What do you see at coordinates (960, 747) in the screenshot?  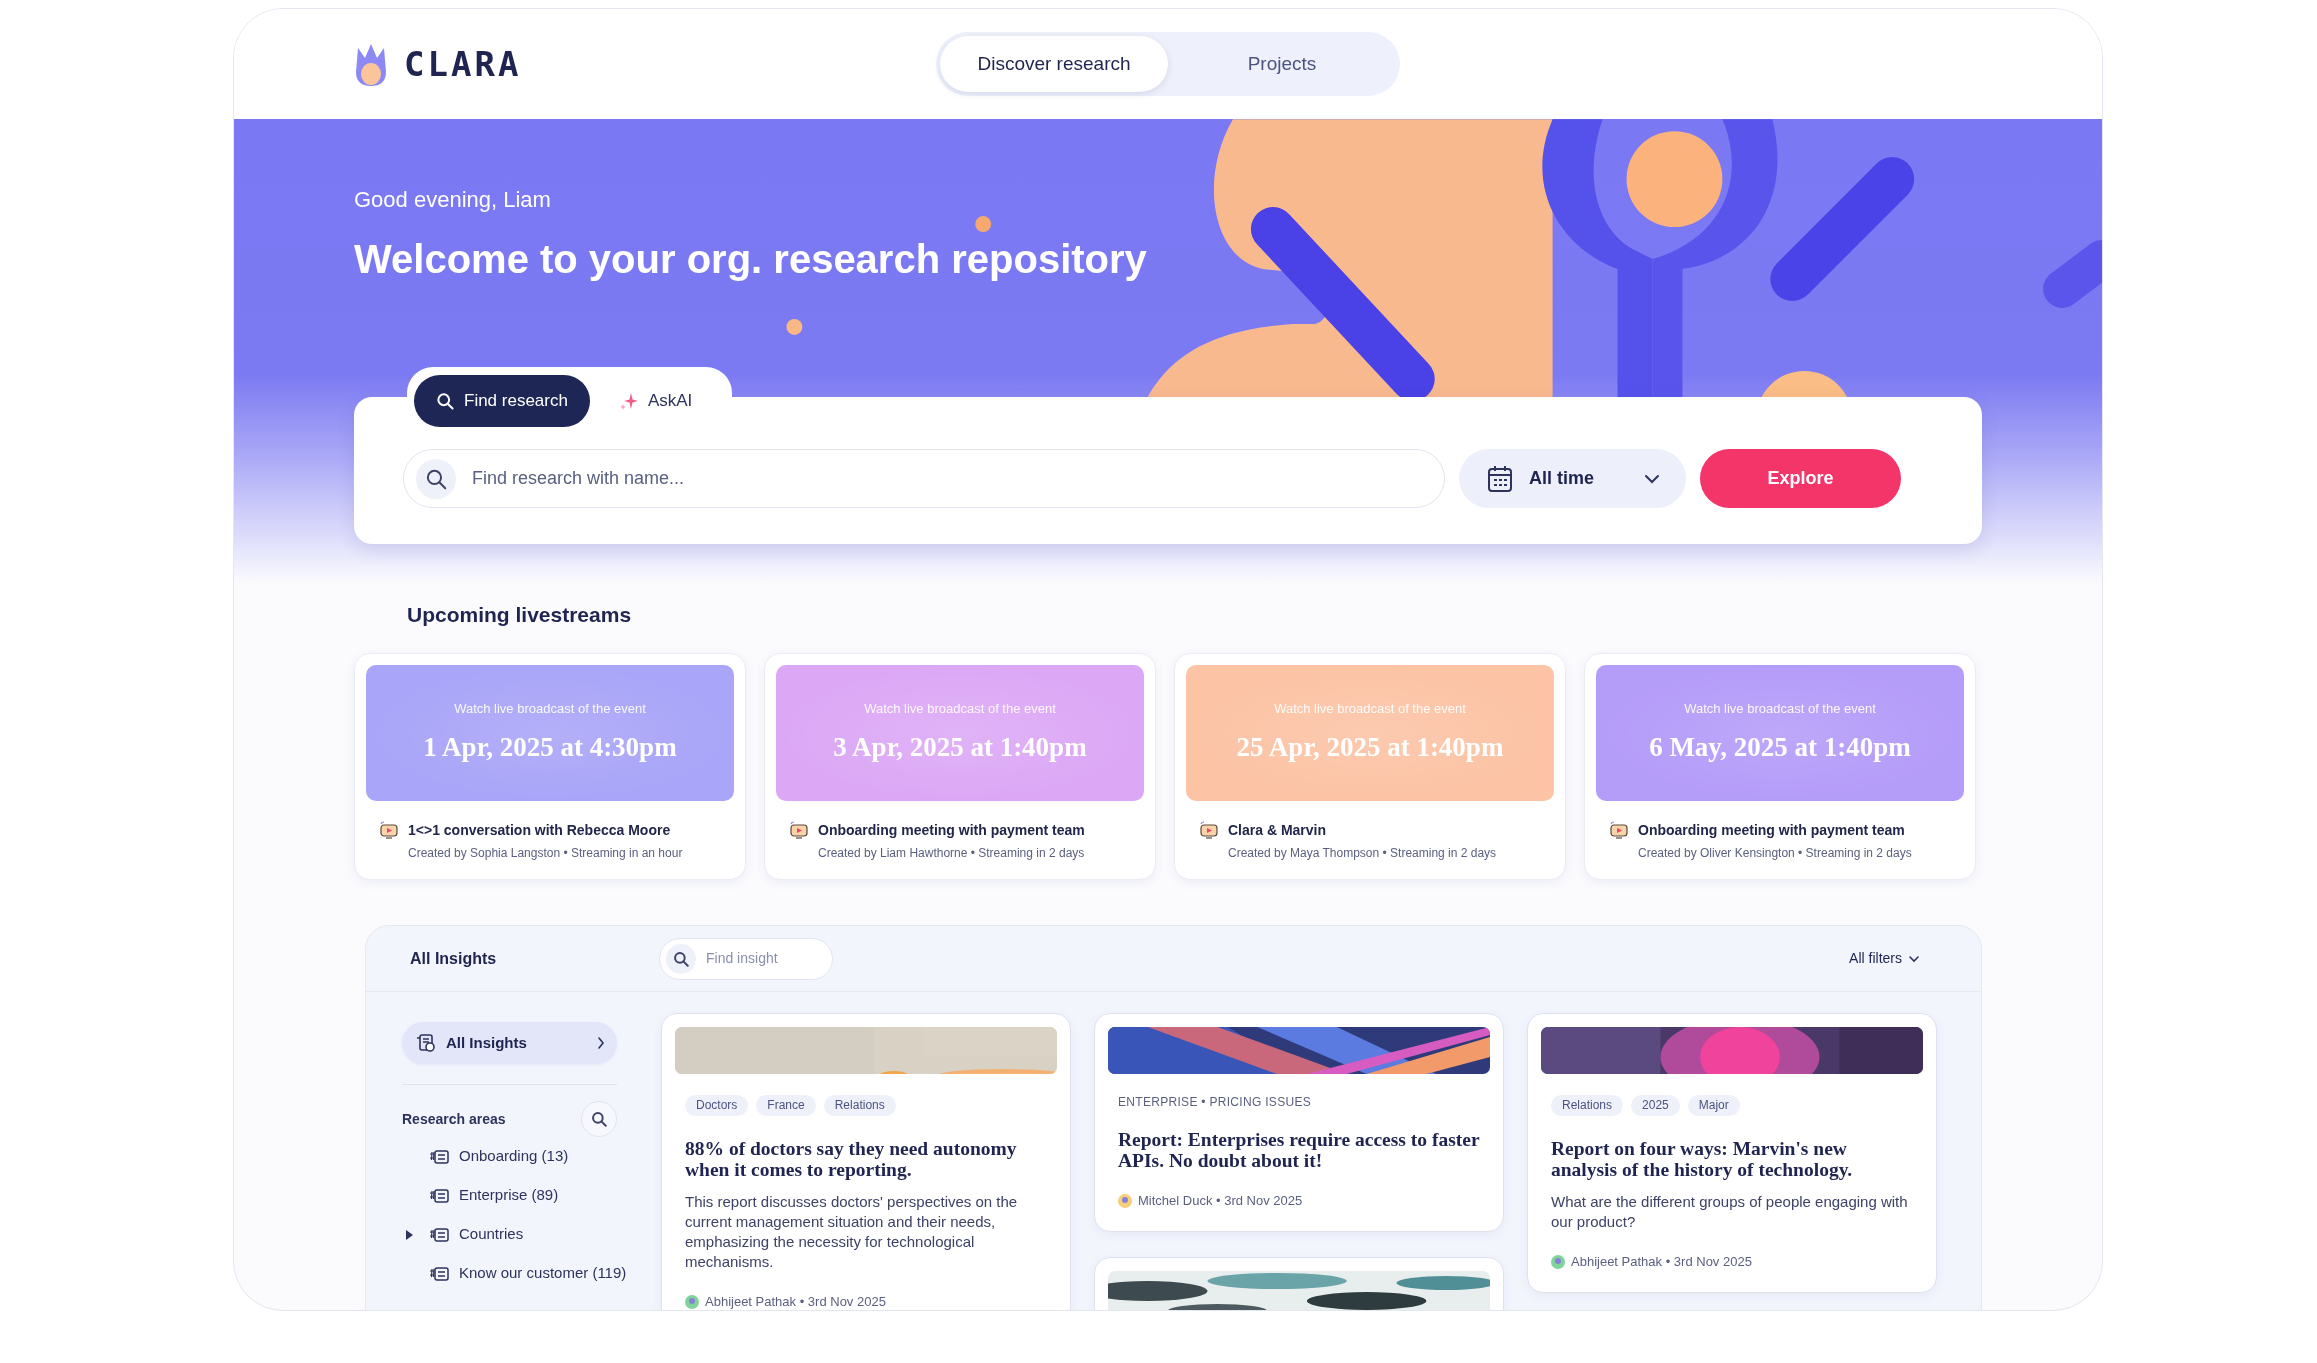 I see `event-date: 3 Apr, 2025 at 1:40pm` at bounding box center [960, 747].